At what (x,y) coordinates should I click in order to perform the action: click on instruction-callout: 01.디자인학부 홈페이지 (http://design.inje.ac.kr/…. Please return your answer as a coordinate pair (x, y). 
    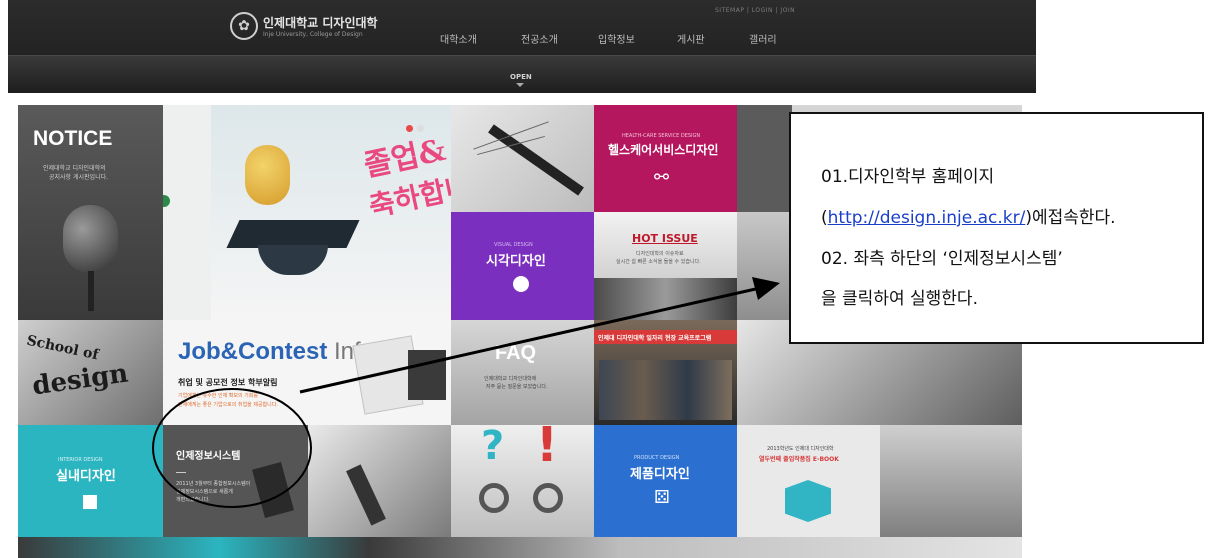
    Looking at the image, I should click on (996, 228).